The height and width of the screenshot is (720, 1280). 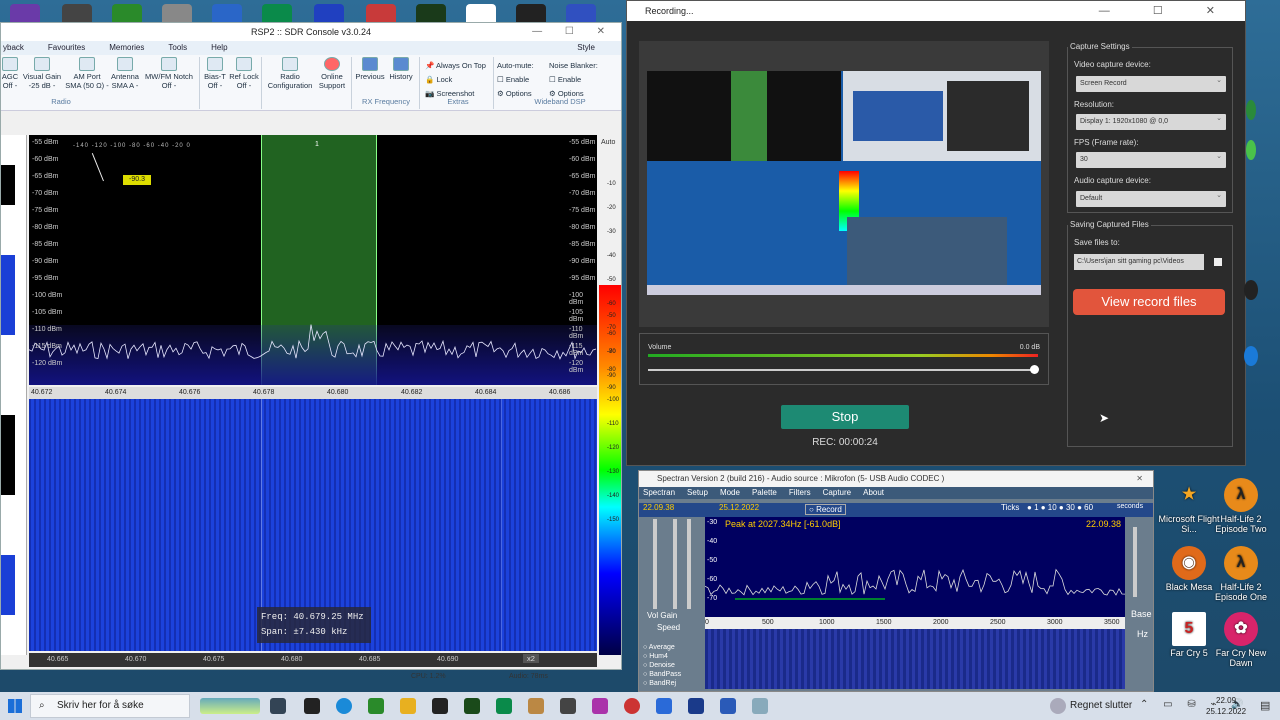 I want to click on far-cry-new-dawn-icon: ✿, so click(x=1241, y=629).